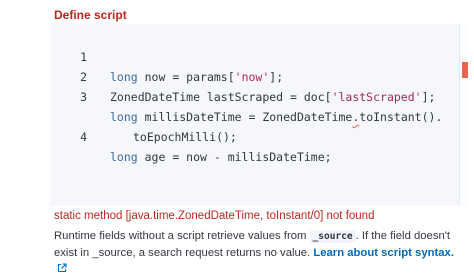 Image resolution: width=474 pixels, height=278 pixels. Describe the element at coordinates (383, 253) in the screenshot. I see `link-label: Learn about script syntax.` at that location.